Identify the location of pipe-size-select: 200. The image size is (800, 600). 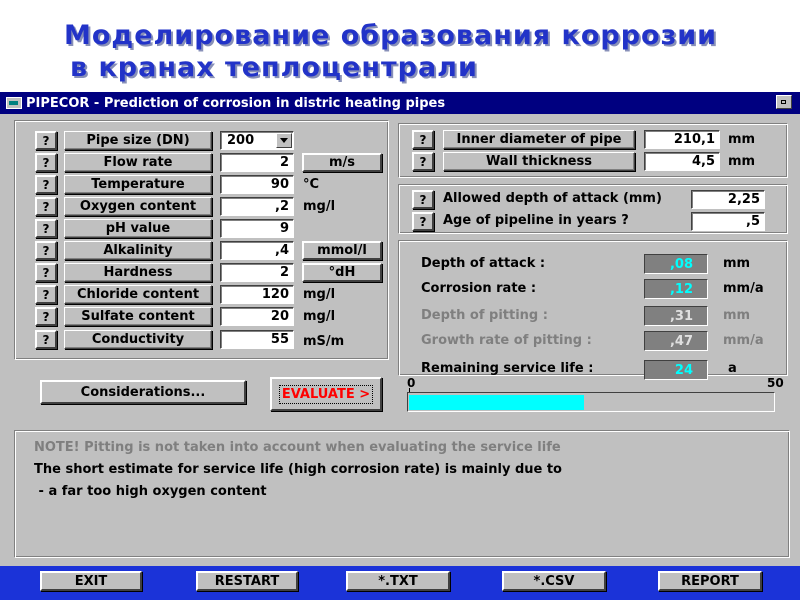
(257, 140).